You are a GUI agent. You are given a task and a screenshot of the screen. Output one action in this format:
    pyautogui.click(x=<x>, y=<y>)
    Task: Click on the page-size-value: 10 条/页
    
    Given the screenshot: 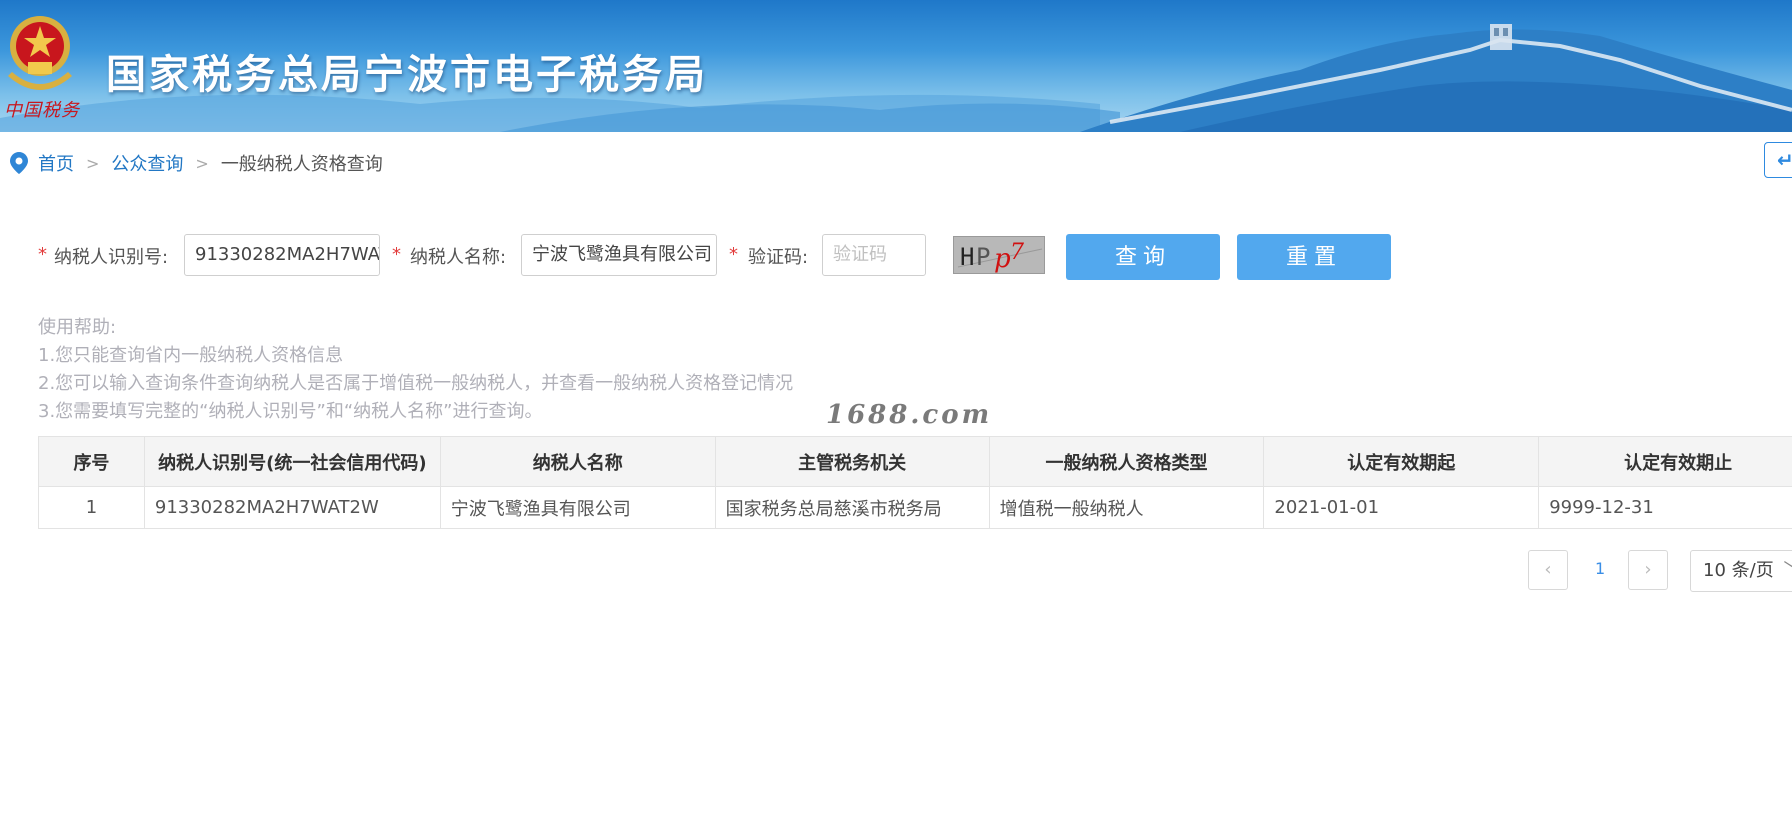 What is the action you would take?
    pyautogui.click(x=1738, y=570)
    